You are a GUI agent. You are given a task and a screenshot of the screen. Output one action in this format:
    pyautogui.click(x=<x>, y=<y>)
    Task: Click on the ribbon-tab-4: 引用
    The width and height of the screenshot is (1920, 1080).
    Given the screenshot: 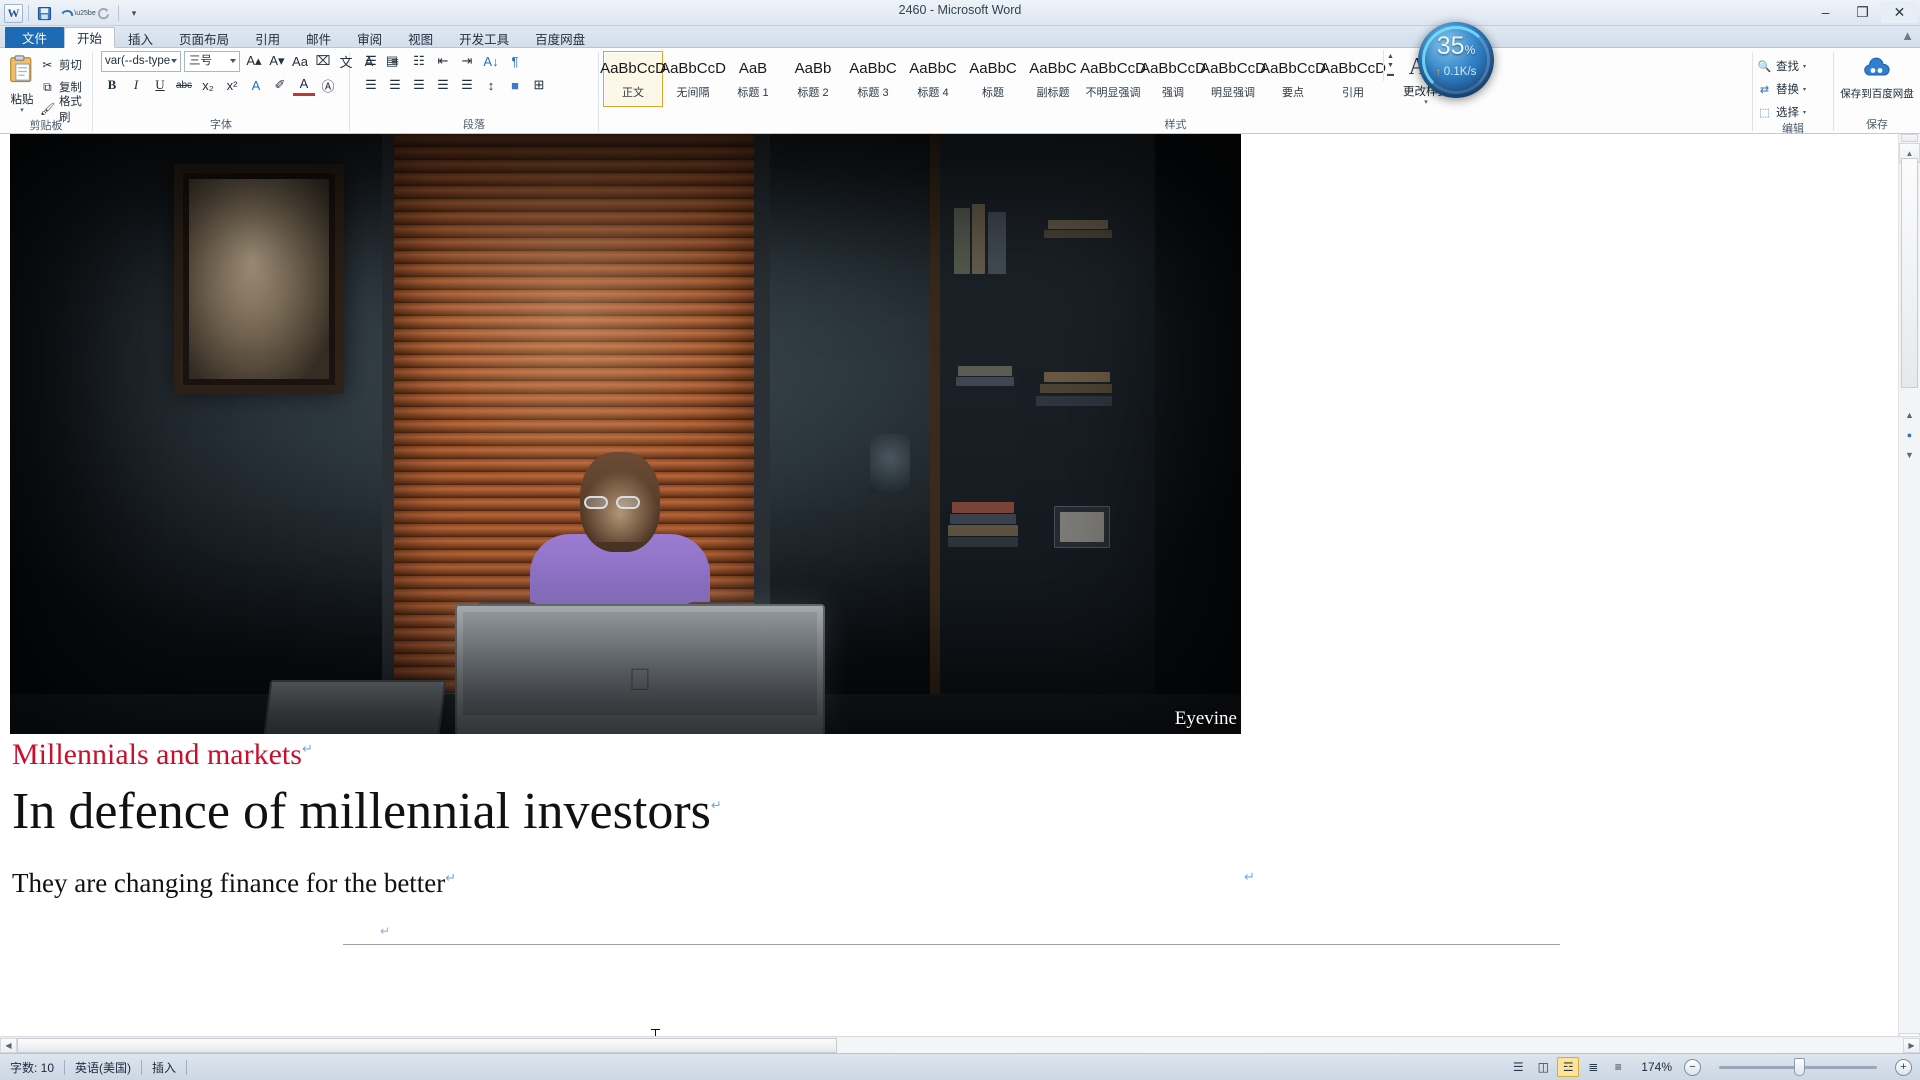 What is the action you would take?
    pyautogui.click(x=267, y=37)
    